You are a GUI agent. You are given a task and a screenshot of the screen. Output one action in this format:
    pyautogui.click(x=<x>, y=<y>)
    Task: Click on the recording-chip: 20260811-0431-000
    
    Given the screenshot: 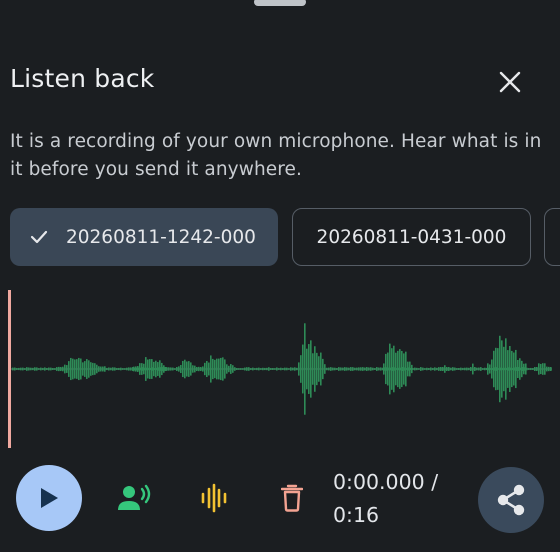 What is the action you would take?
    pyautogui.click(x=411, y=237)
    